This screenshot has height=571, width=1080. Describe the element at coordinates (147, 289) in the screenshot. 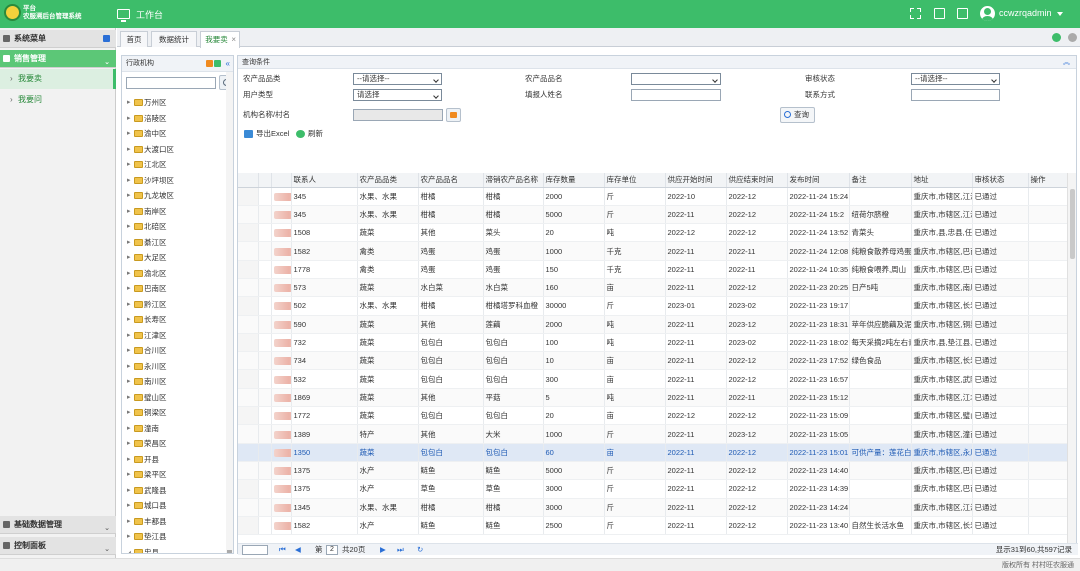

I see `tree-node: 巴南区` at that location.